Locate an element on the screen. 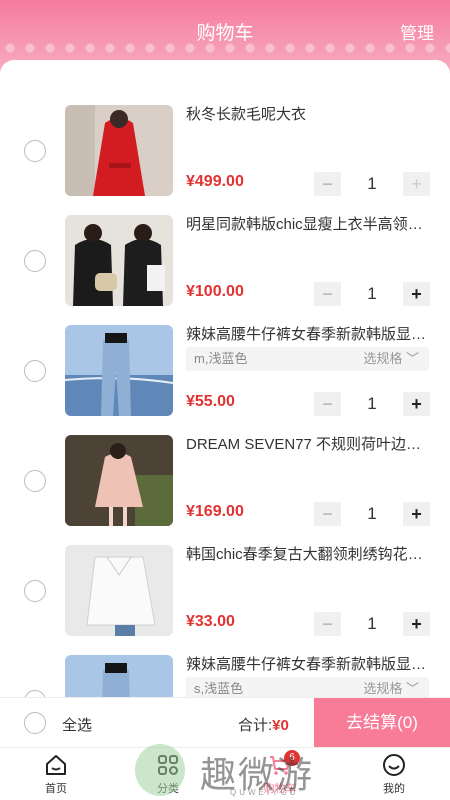 The image size is (450, 800). product-name: 明星同款韩版chic显瘦上衣半高领长袖 is located at coordinates (308, 225).